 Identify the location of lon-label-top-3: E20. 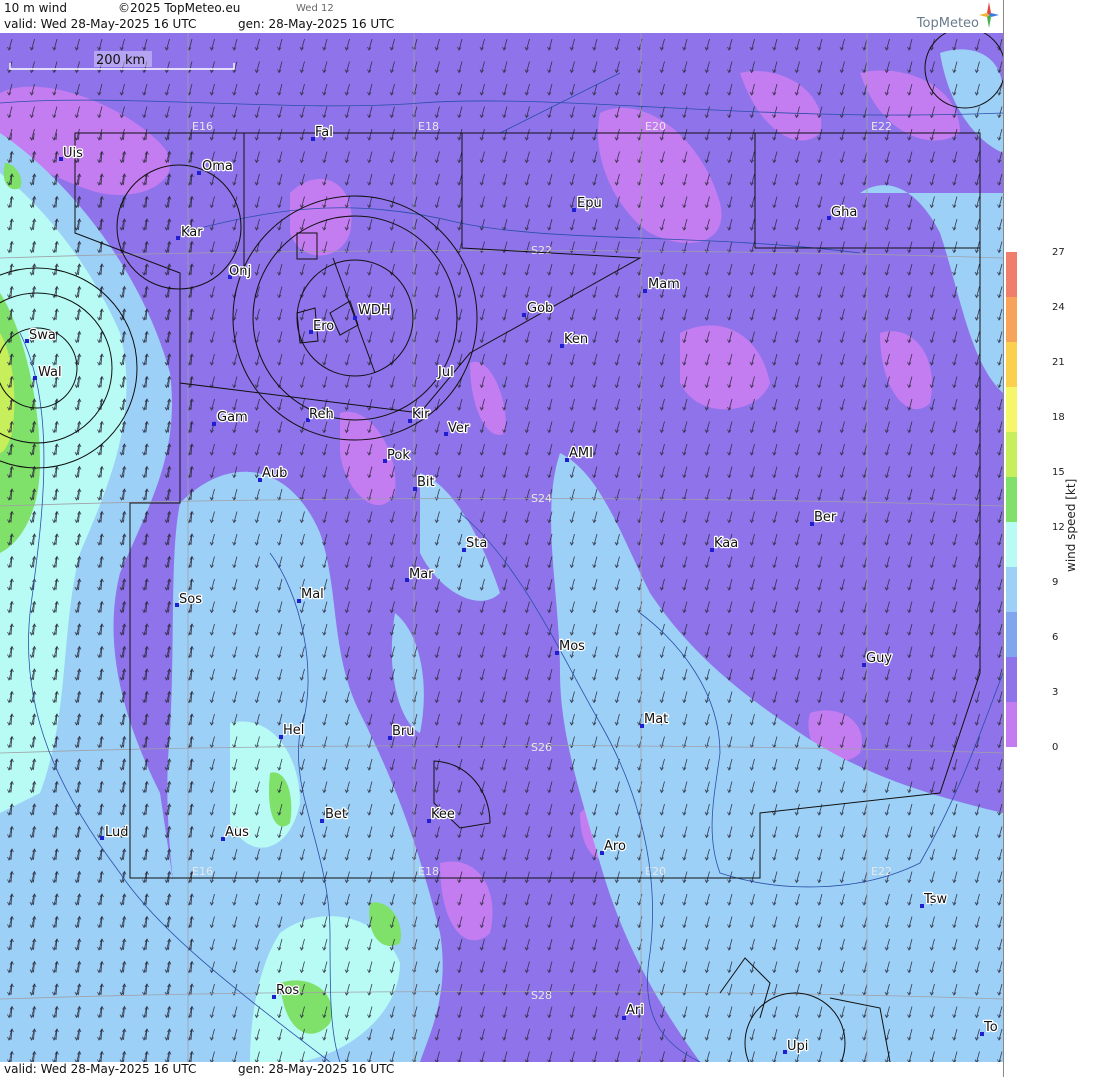
(655, 126).